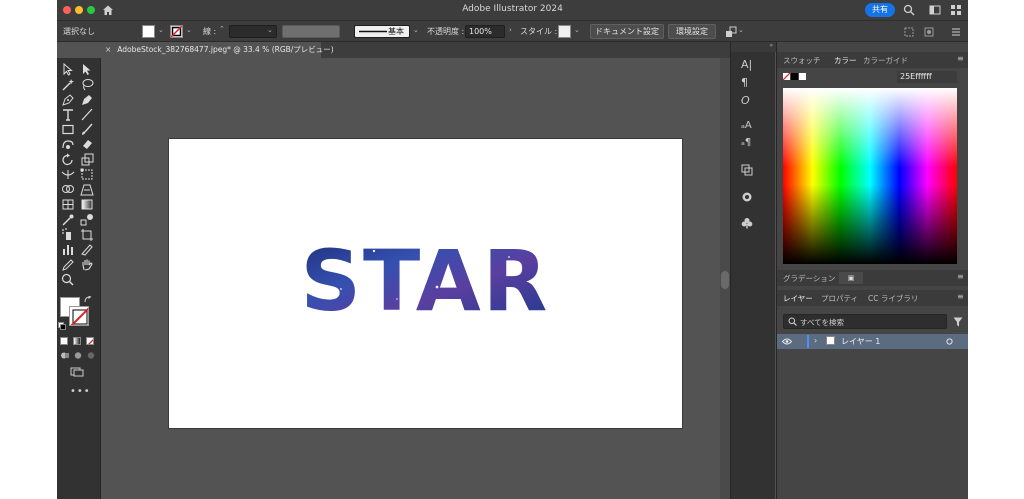  I want to click on layer-search-input: すべてを検索, so click(865, 321).